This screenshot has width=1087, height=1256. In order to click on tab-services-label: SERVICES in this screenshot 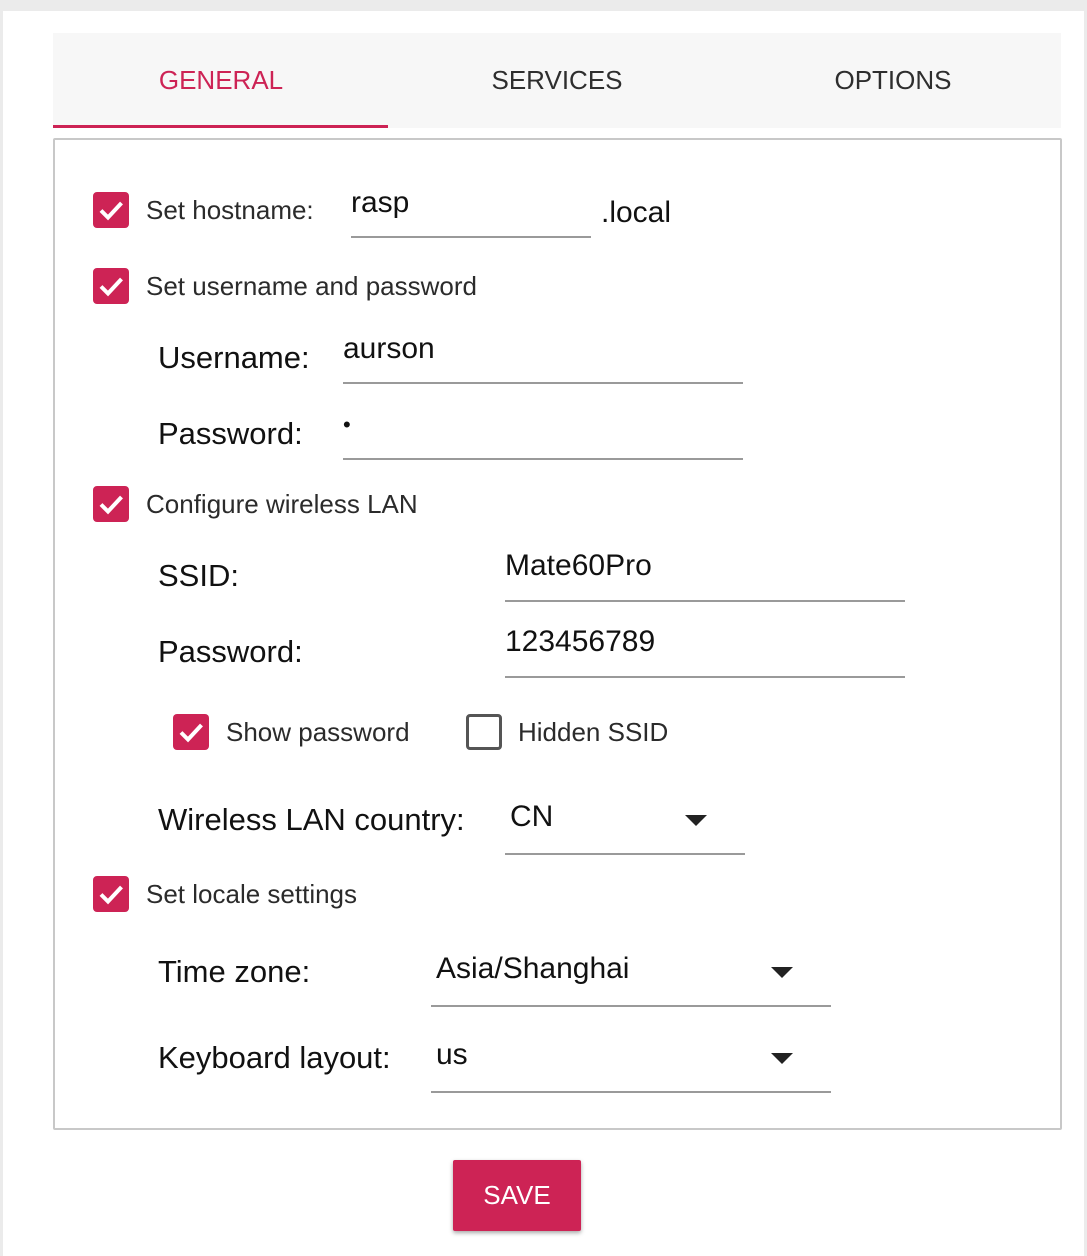, I will do `click(557, 80)`.